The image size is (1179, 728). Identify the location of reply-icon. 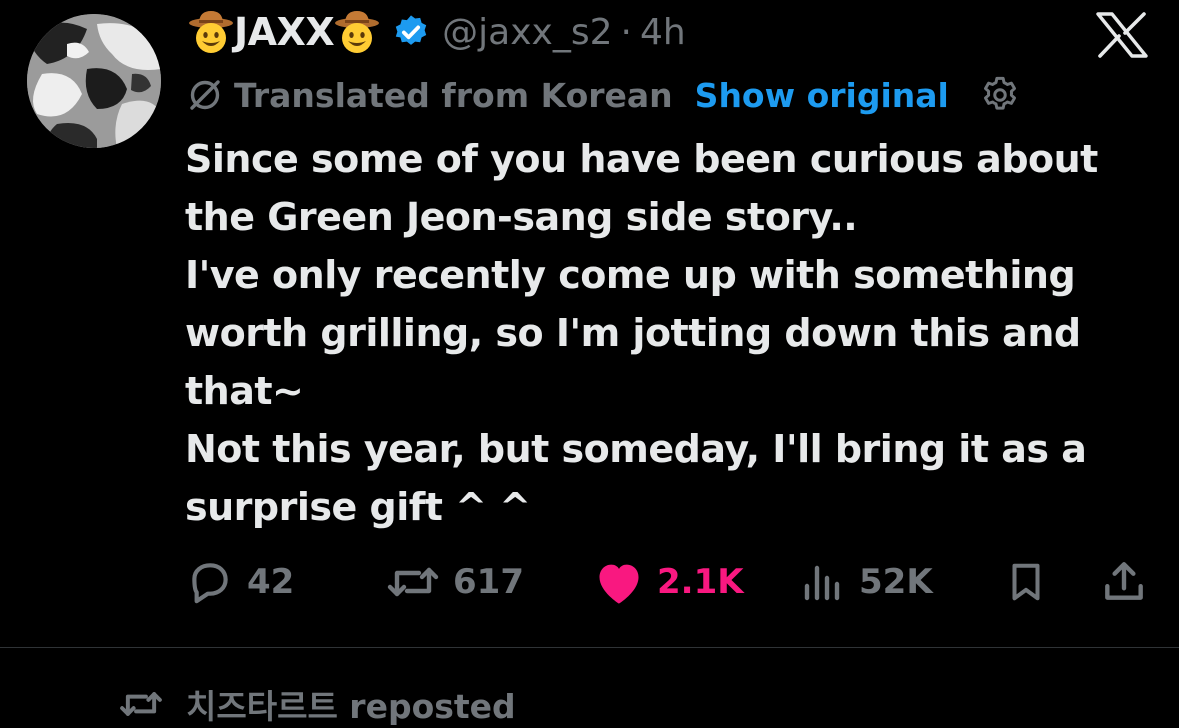
(210, 582).